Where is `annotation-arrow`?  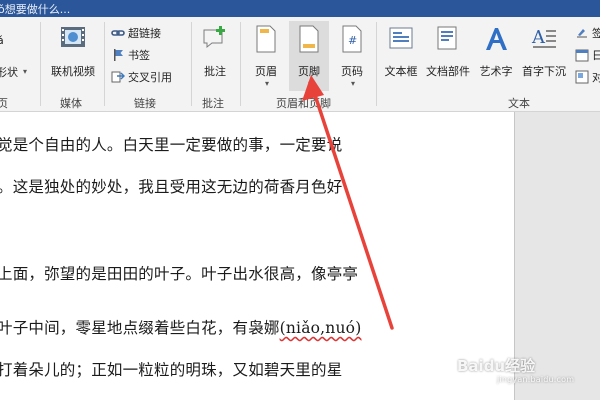 annotation-arrow is located at coordinates (348, 202).